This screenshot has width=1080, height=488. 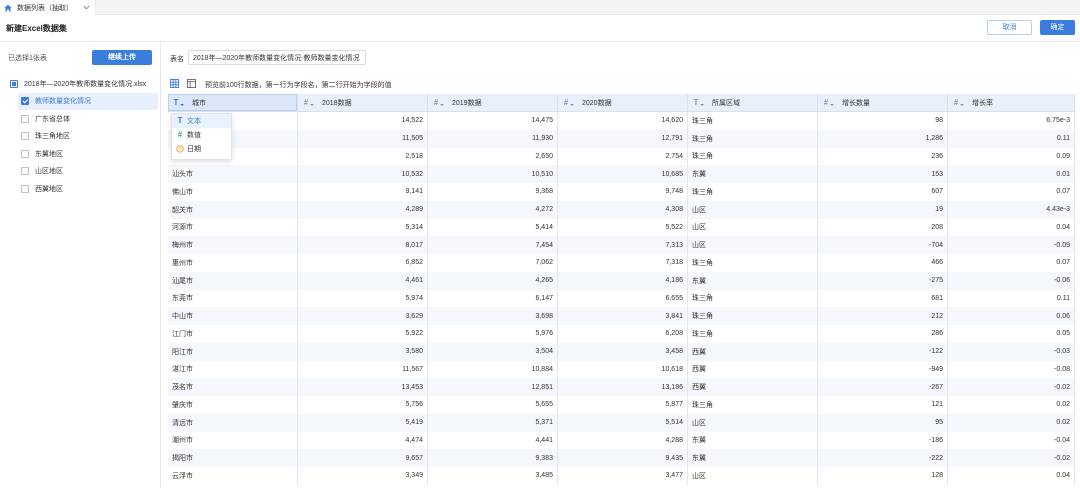 What do you see at coordinates (493, 351) in the screenshot?
I see `table-cell: 3,504` at bounding box center [493, 351].